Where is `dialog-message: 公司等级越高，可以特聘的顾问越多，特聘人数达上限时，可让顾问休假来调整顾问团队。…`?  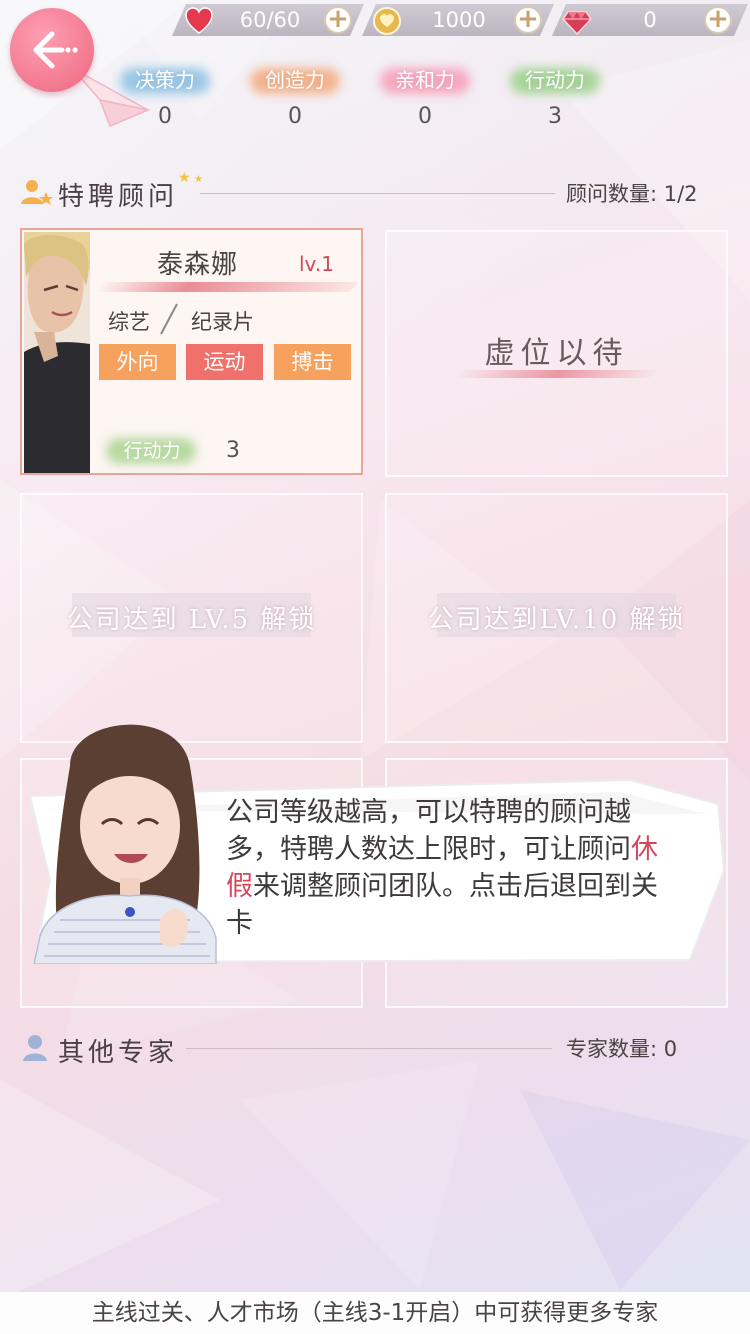 dialog-message: 公司等级越高，可以特聘的顾问越多，特聘人数达上限时，可让顾问休假来调整顾问团队。… is located at coordinates (446, 868).